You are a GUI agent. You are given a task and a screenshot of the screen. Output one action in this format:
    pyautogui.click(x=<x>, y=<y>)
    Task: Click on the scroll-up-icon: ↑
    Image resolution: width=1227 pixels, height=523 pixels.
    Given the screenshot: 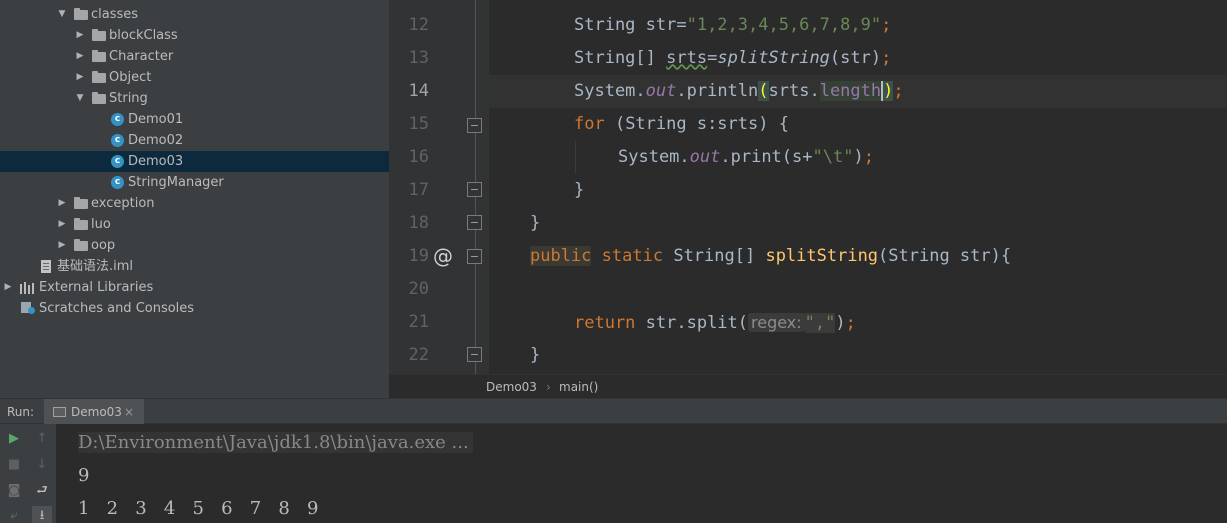 What is the action you would take?
    pyautogui.click(x=42, y=439)
    